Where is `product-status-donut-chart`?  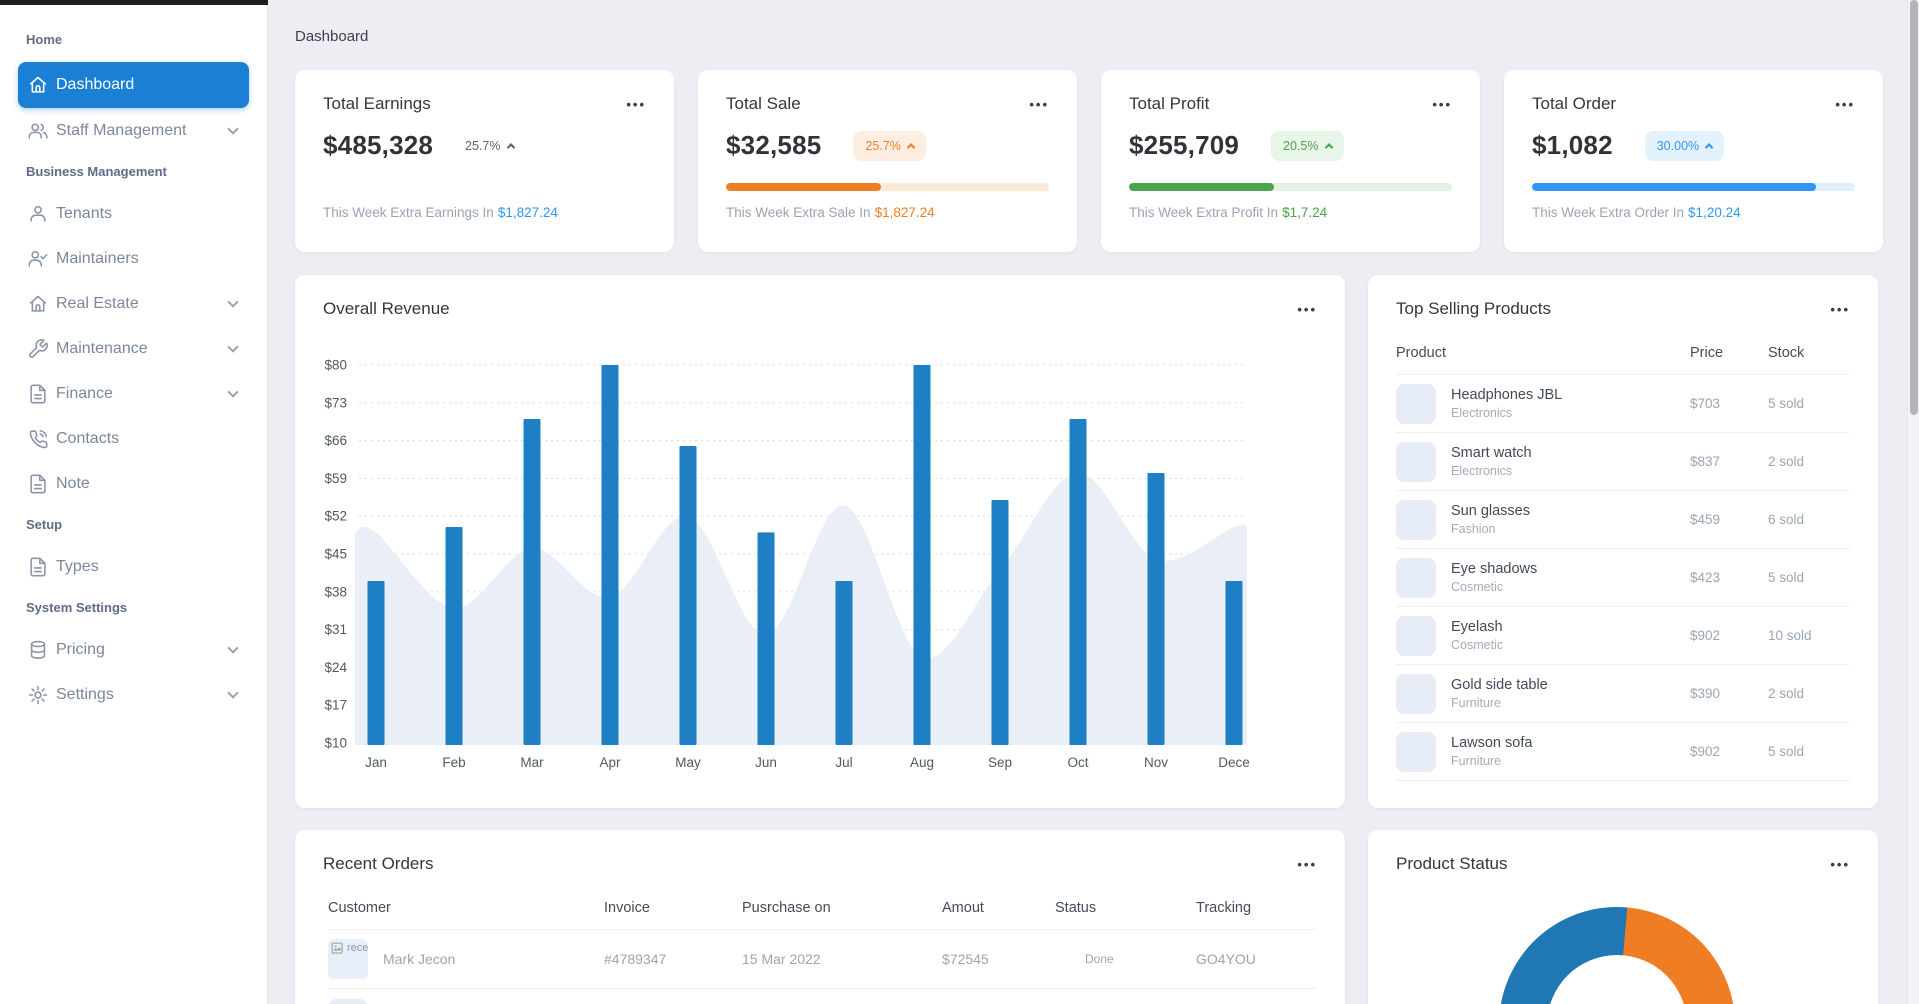
product-status-donut-chart is located at coordinates (1617, 955).